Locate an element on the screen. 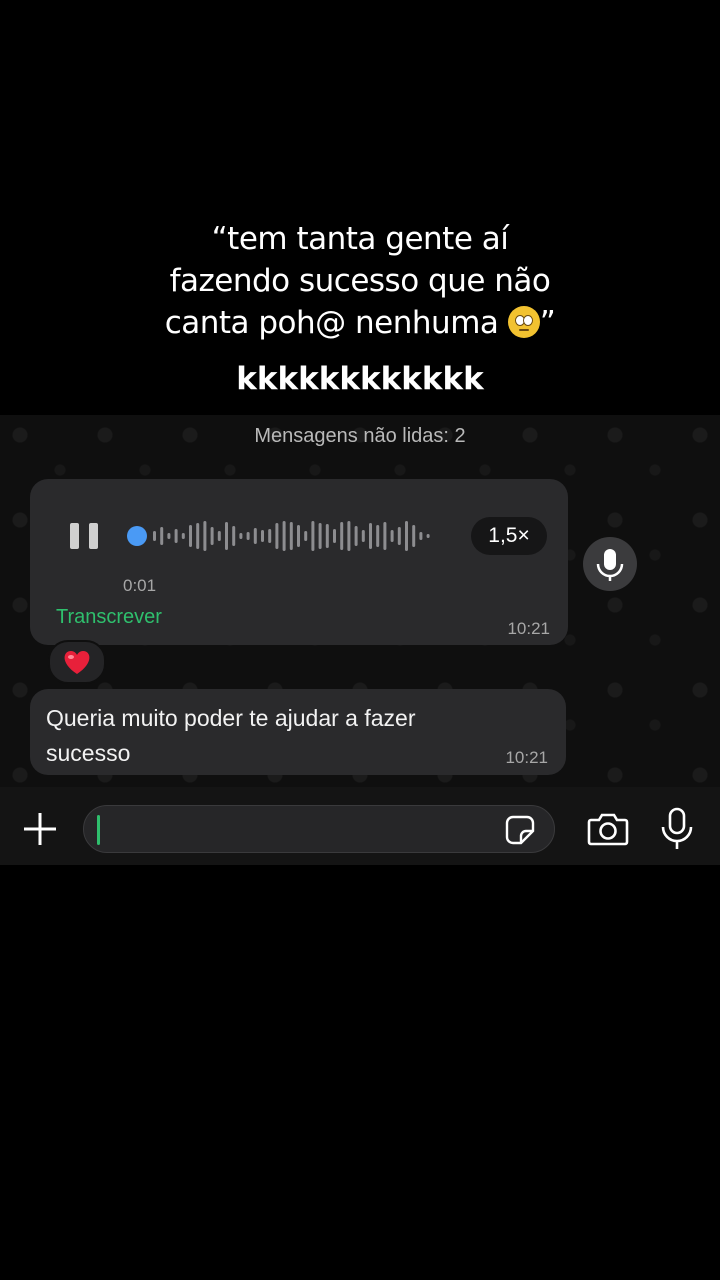 This screenshot has height=1280, width=720. voice-duration: 0:01 is located at coordinates (140, 585).